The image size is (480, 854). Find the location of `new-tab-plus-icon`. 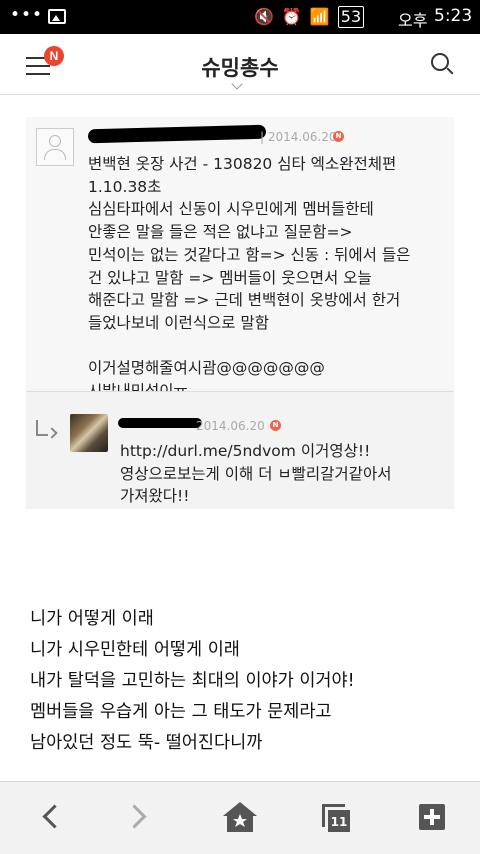

new-tab-plus-icon is located at coordinates (432, 818).